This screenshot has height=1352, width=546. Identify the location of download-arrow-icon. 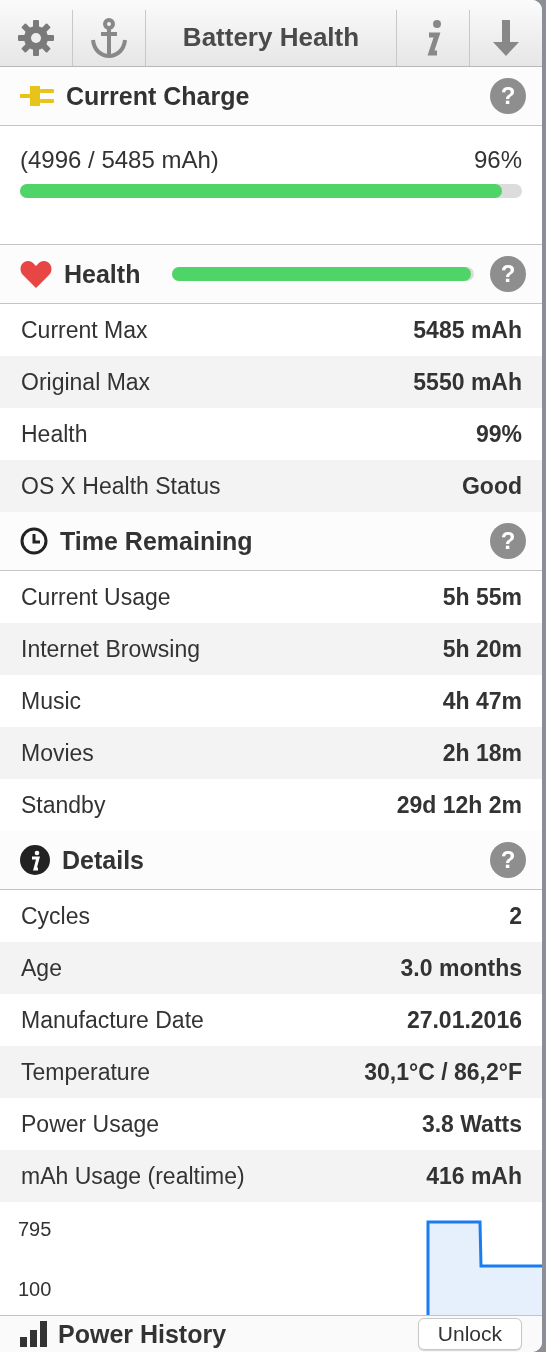
(506, 38).